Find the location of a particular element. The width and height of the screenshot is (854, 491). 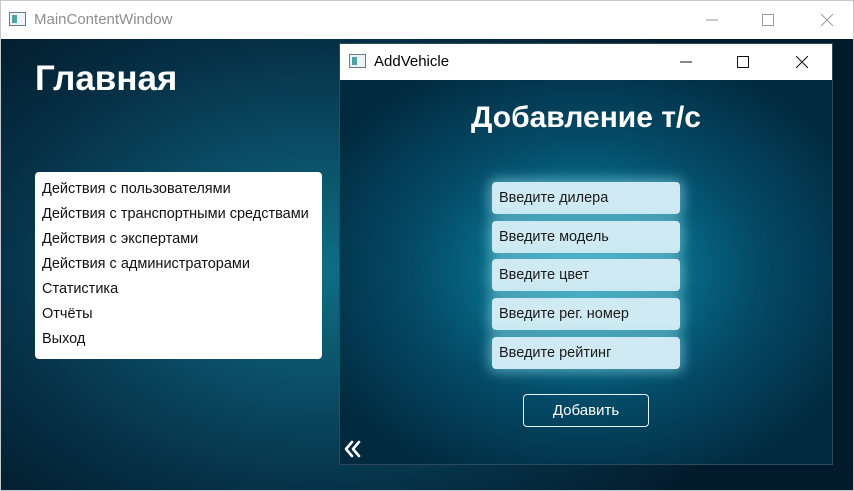

dealer-input is located at coordinates (586, 198).